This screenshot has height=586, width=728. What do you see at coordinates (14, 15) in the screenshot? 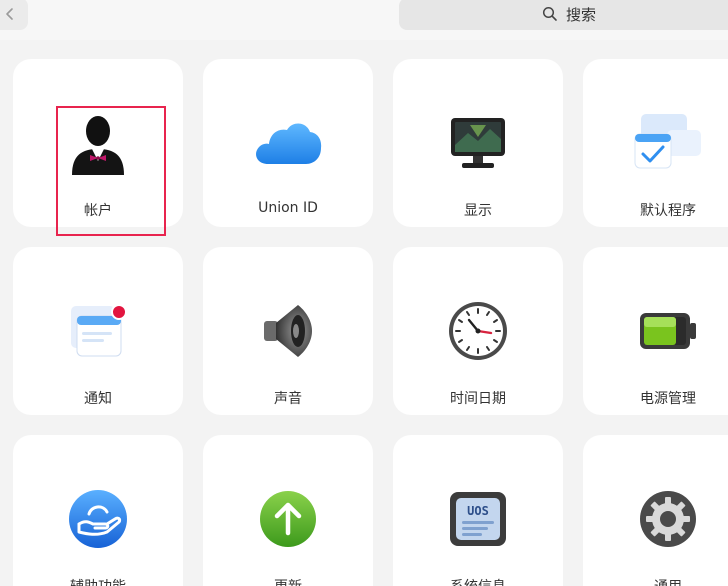
I see `back-button` at bounding box center [14, 15].